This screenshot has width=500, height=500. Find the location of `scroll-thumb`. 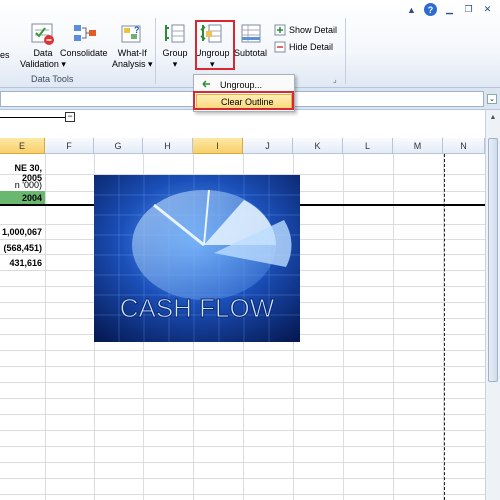

scroll-thumb is located at coordinates (493, 260).